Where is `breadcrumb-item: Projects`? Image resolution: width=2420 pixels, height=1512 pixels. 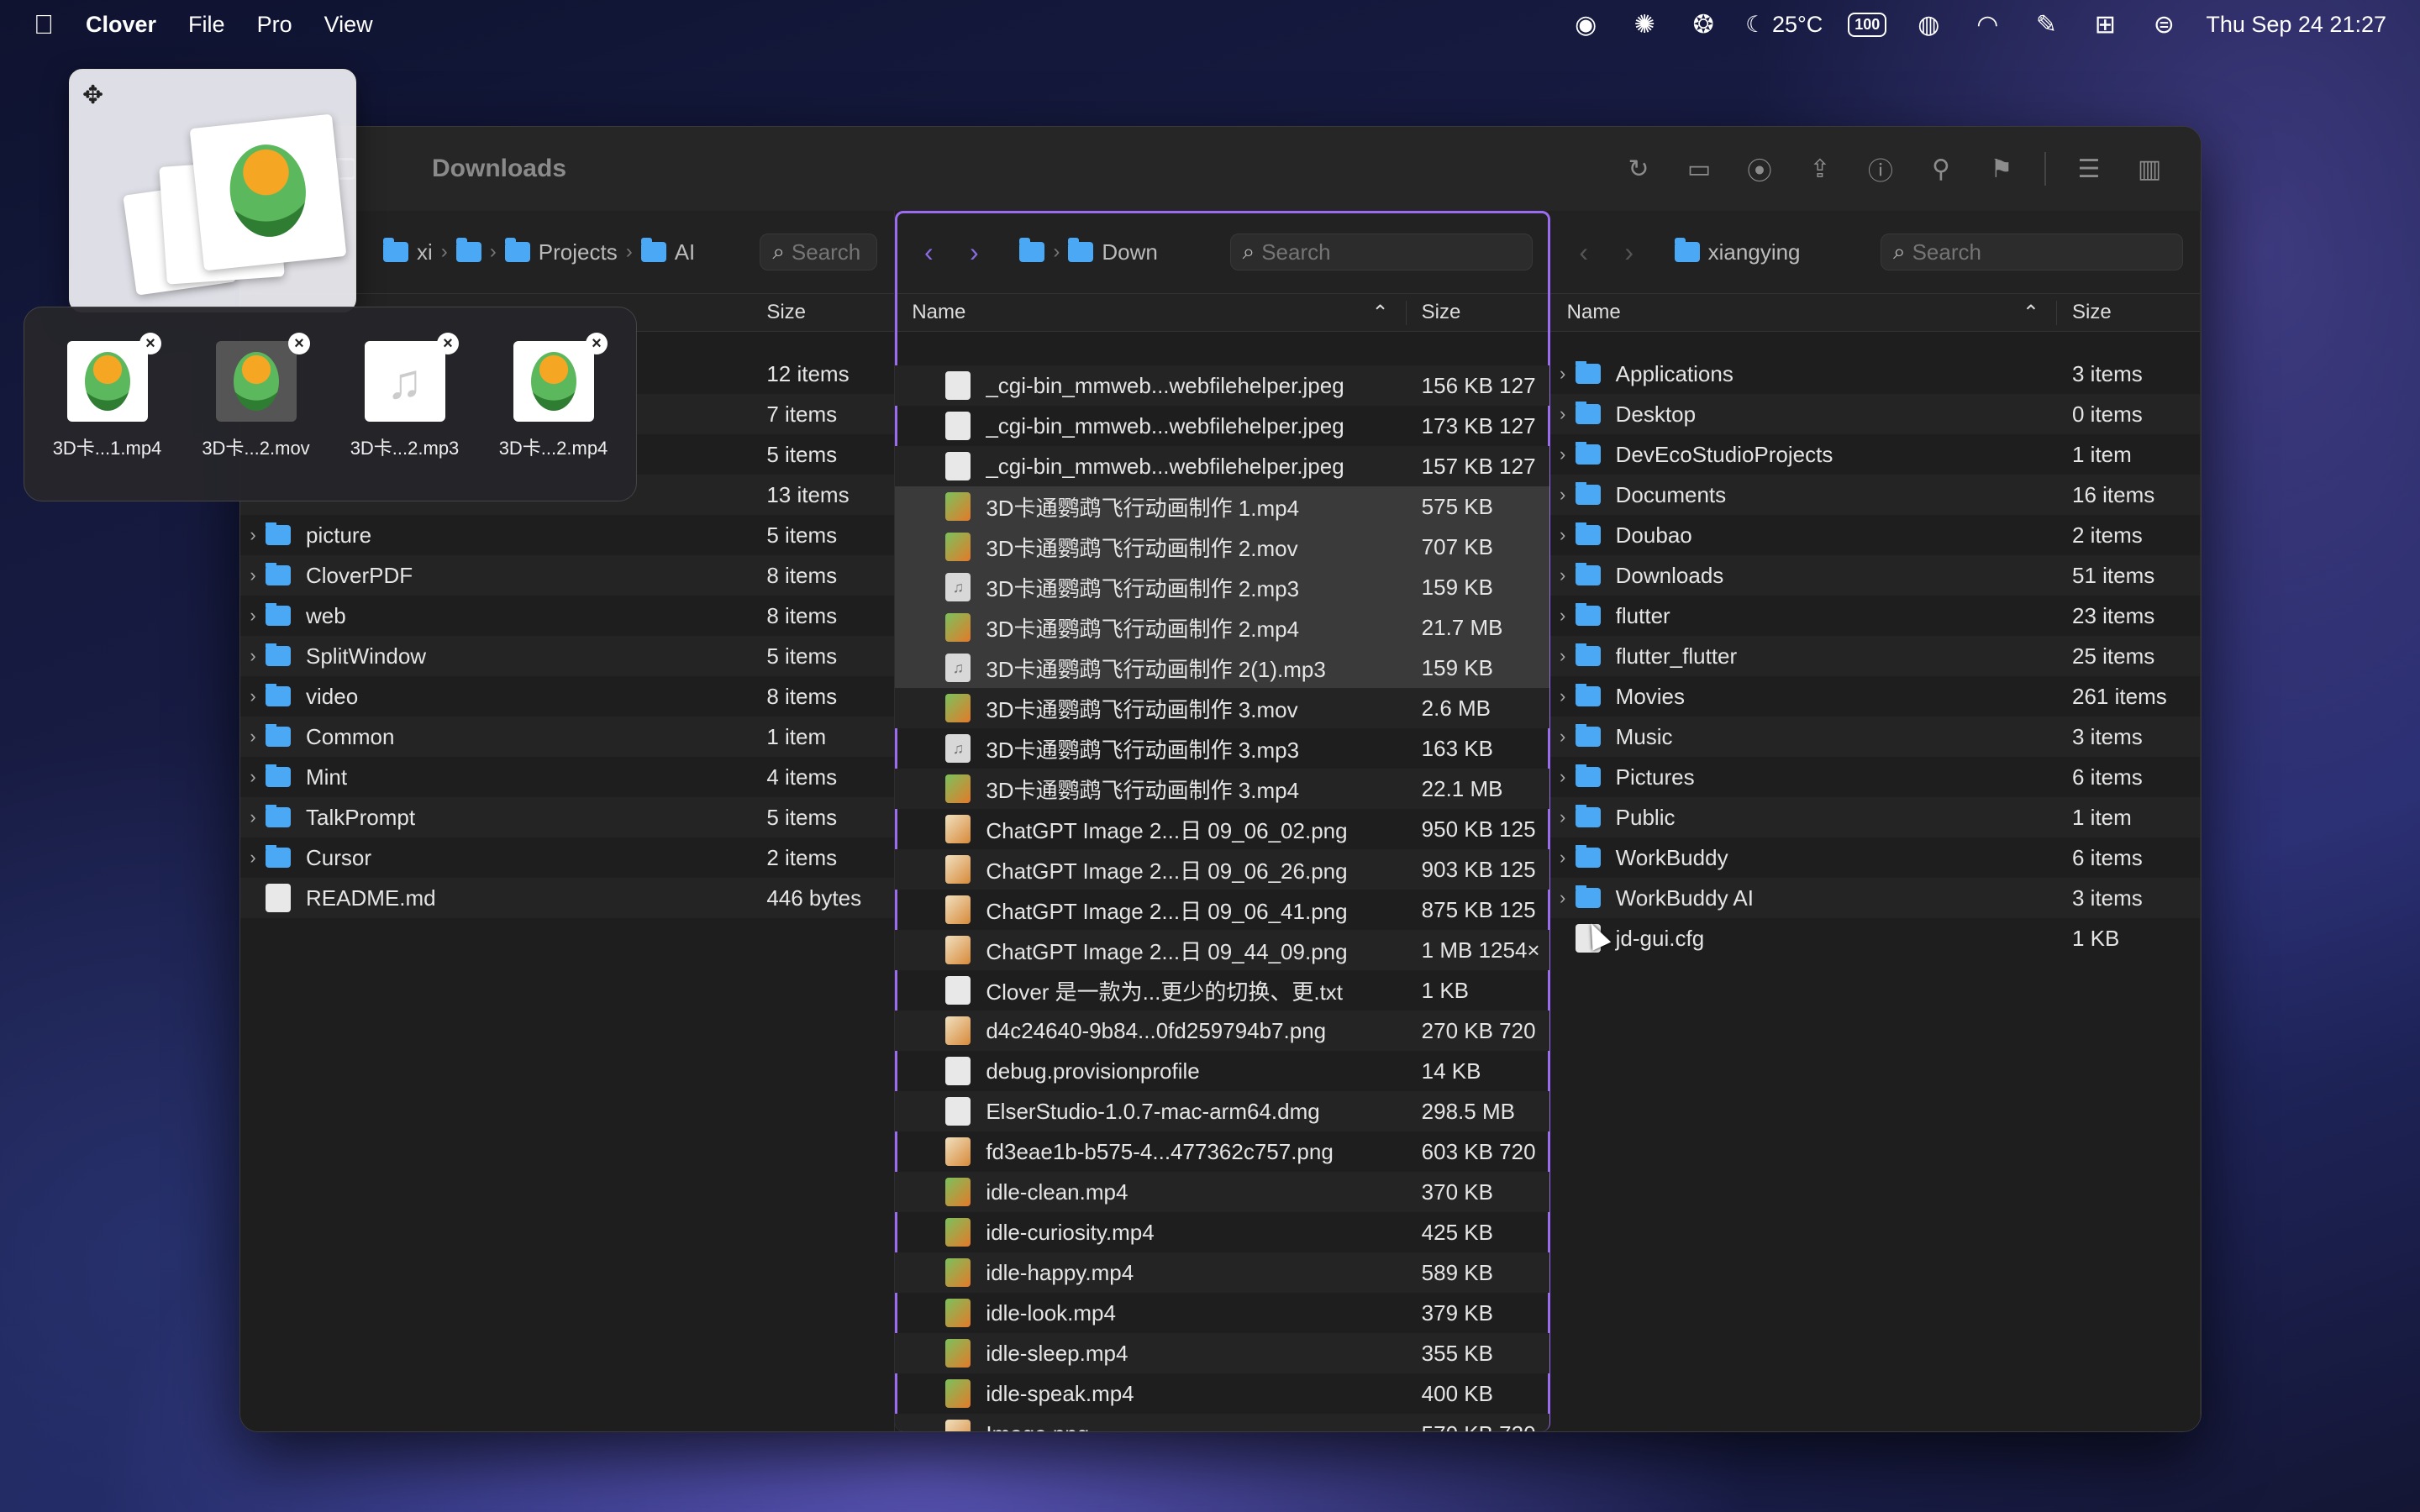 breadcrumb-item: Projects is located at coordinates (578, 252).